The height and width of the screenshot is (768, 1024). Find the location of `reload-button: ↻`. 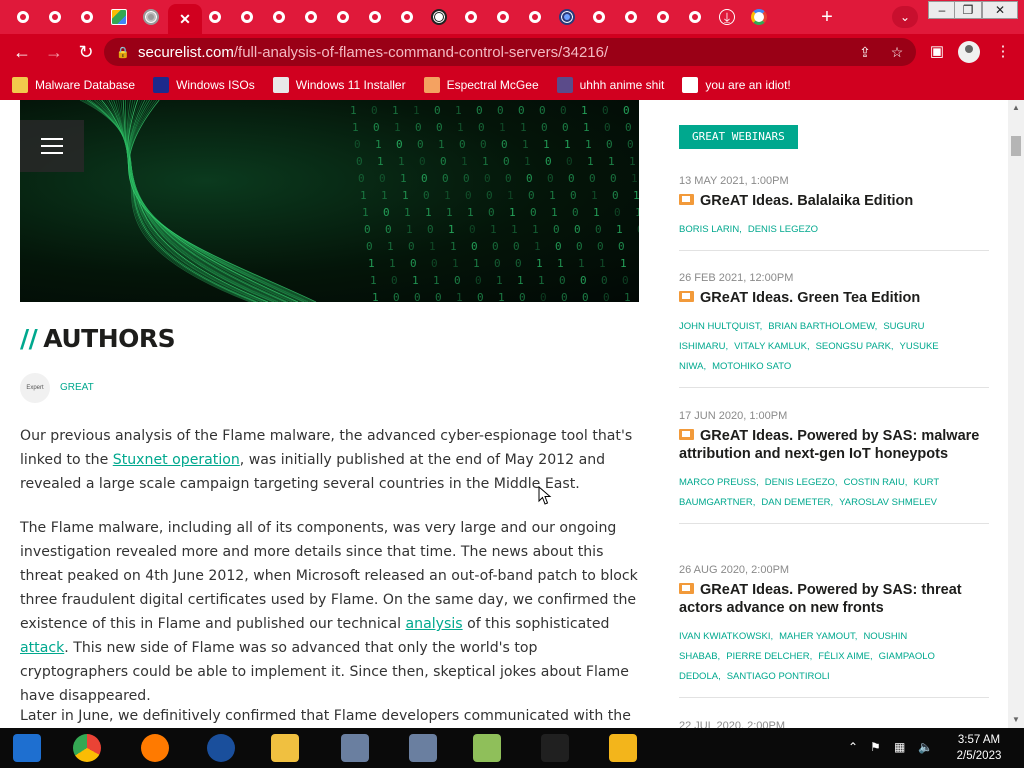

reload-button: ↻ is located at coordinates (86, 52).